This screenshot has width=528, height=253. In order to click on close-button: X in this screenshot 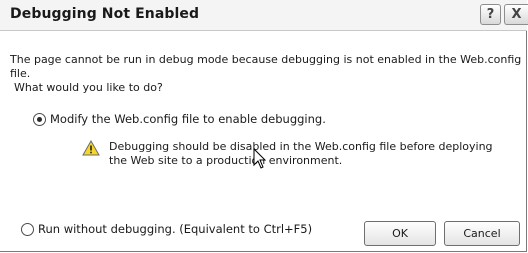, I will do `click(516, 14)`.